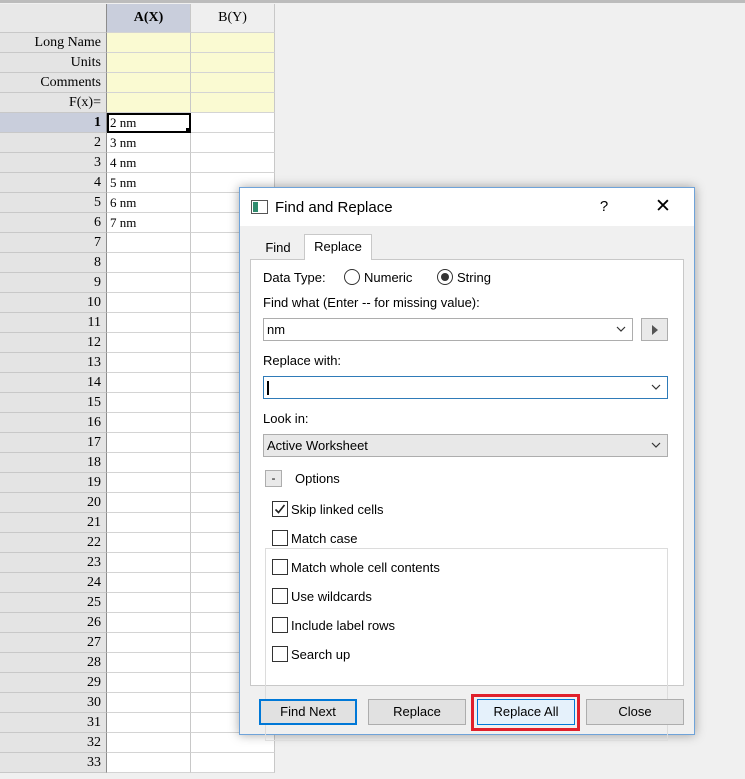 Image resolution: width=745 pixels, height=779 pixels. Describe the element at coordinates (474, 277) in the screenshot. I see `string-radio-label: String` at that location.